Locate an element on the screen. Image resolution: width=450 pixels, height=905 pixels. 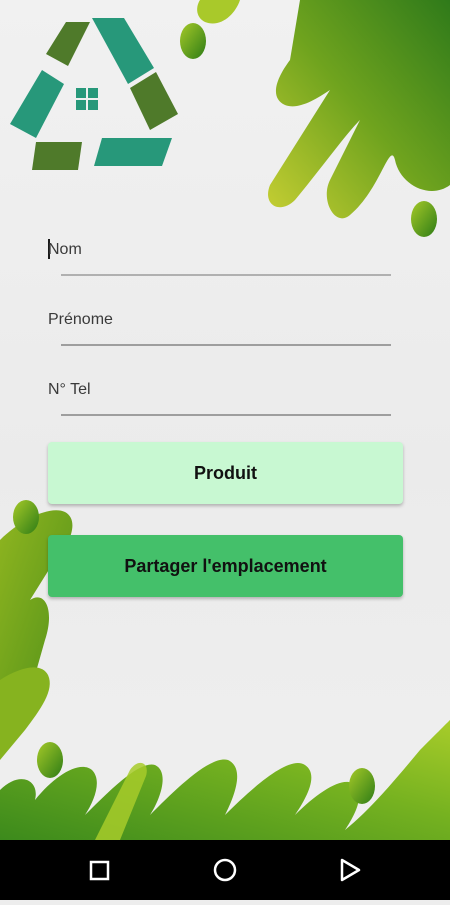
prenom-field is located at coordinates (220, 328).